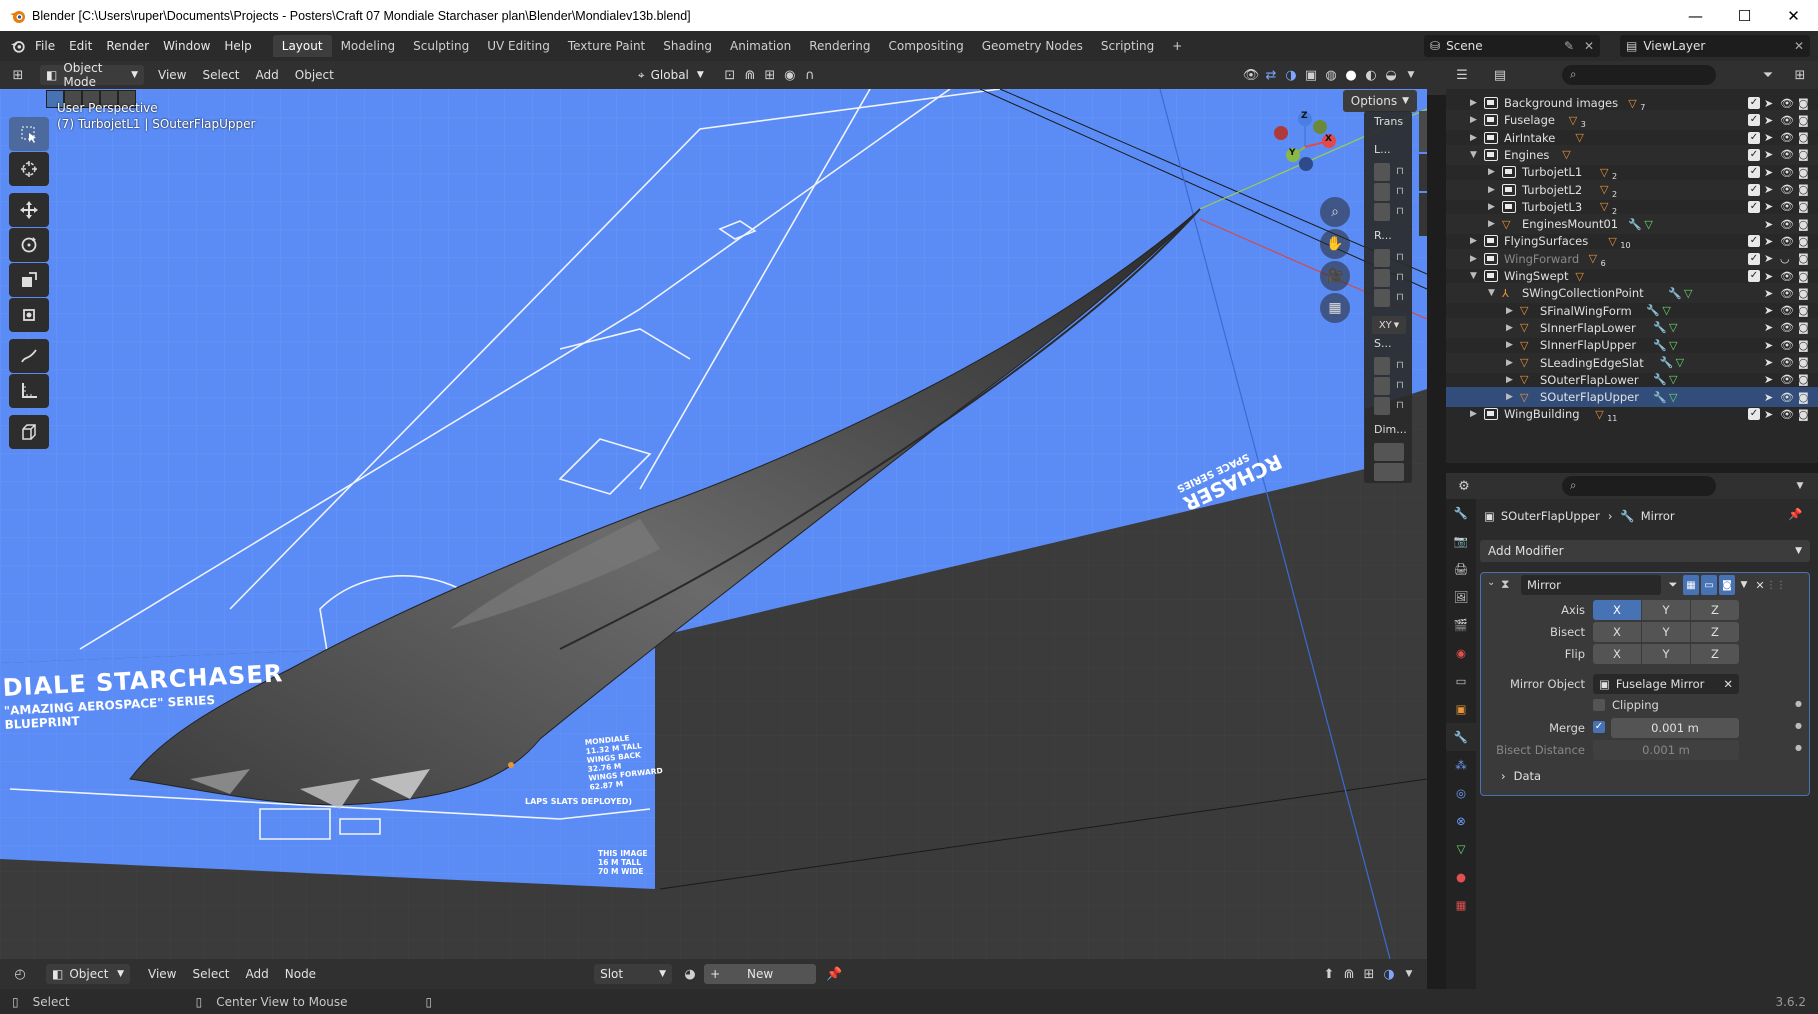 The width and height of the screenshot is (1818, 1014). I want to click on blender-menu-icon, so click(19, 46).